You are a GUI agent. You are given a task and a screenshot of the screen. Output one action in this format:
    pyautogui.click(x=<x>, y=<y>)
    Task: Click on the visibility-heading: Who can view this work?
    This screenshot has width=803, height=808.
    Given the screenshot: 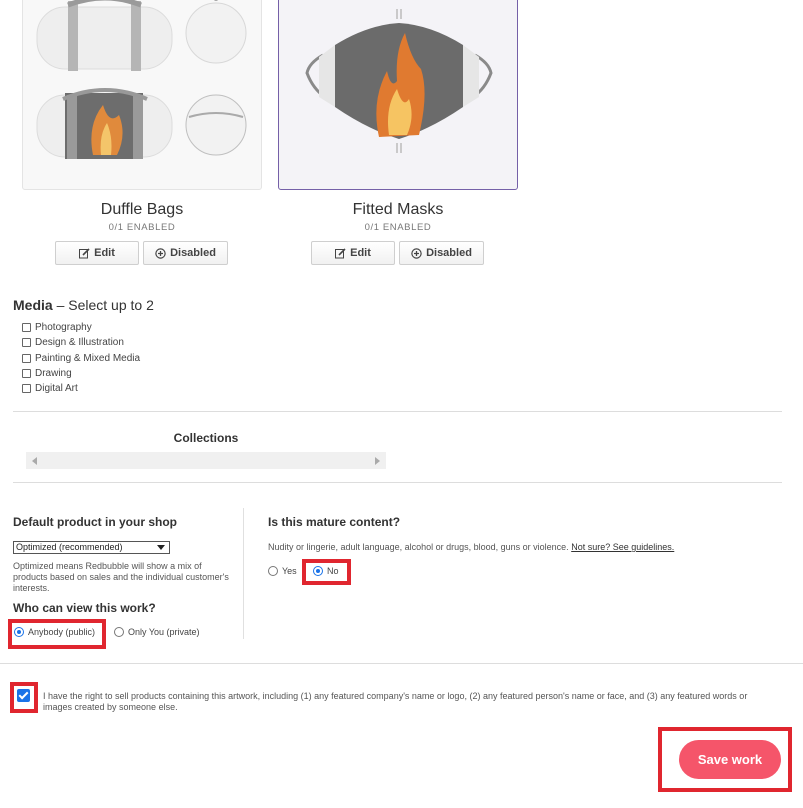 What is the action you would take?
    pyautogui.click(x=84, y=608)
    